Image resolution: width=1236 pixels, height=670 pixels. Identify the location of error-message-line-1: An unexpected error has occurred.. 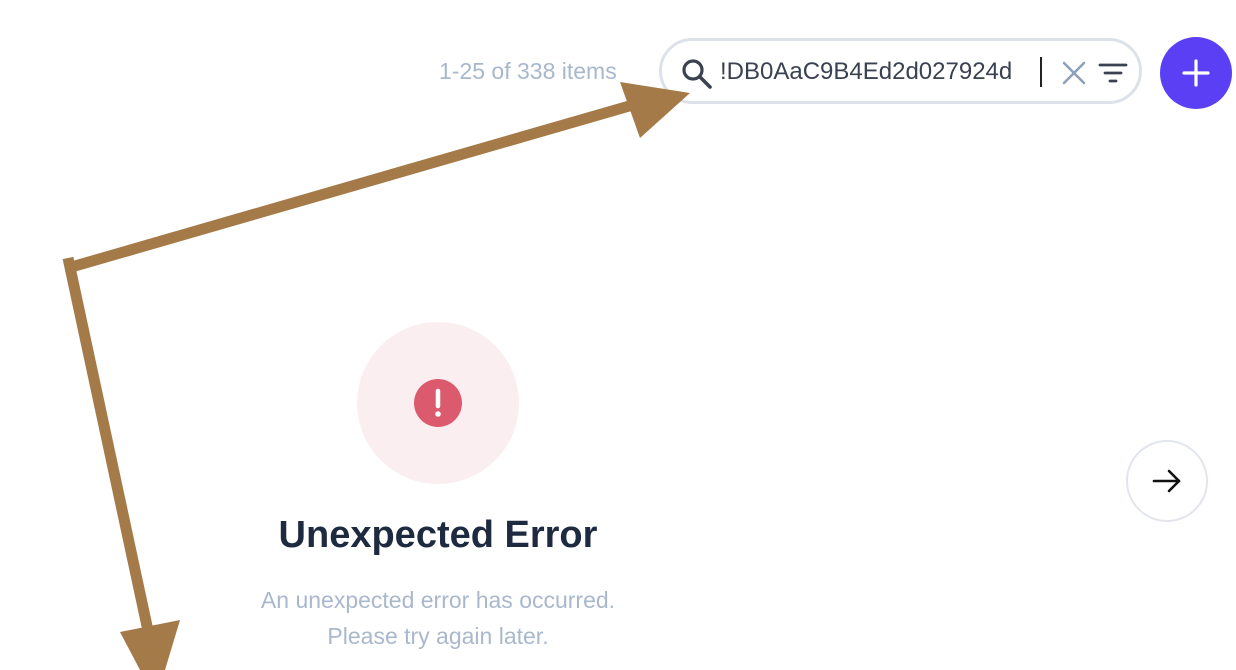
(438, 600).